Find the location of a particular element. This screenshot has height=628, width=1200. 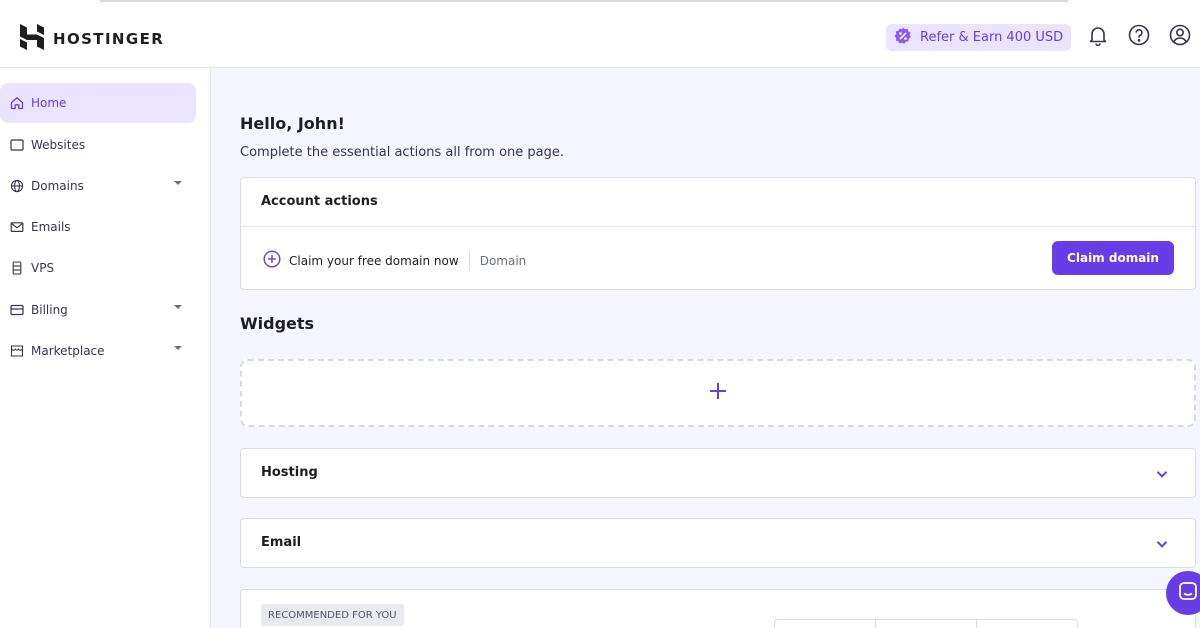

refer-label: Refer & Earn 400 USD is located at coordinates (992, 37).